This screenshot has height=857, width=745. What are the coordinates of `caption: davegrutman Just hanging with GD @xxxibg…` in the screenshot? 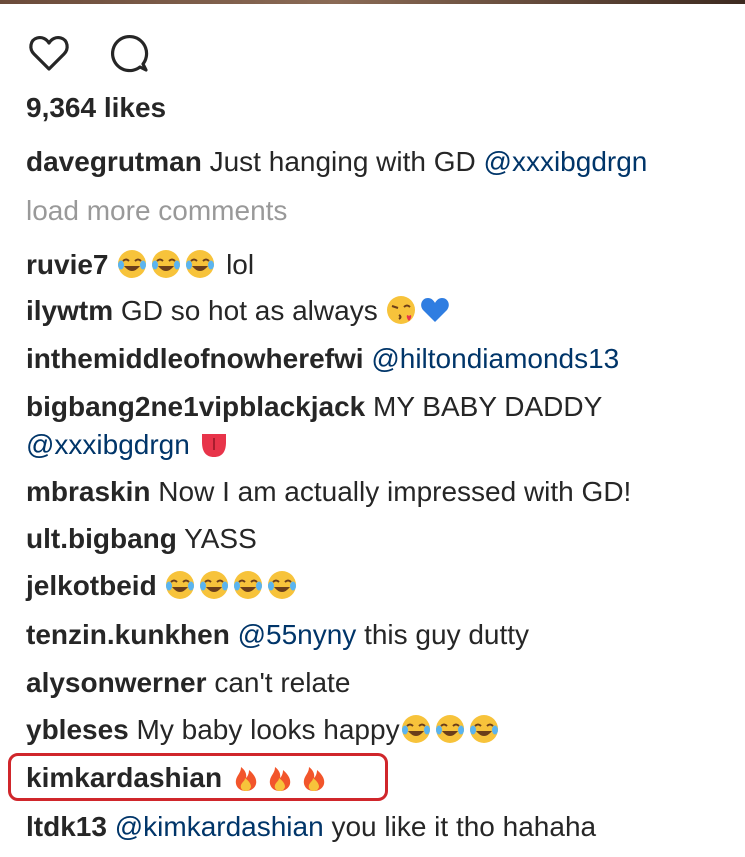 It's located at (336, 162).